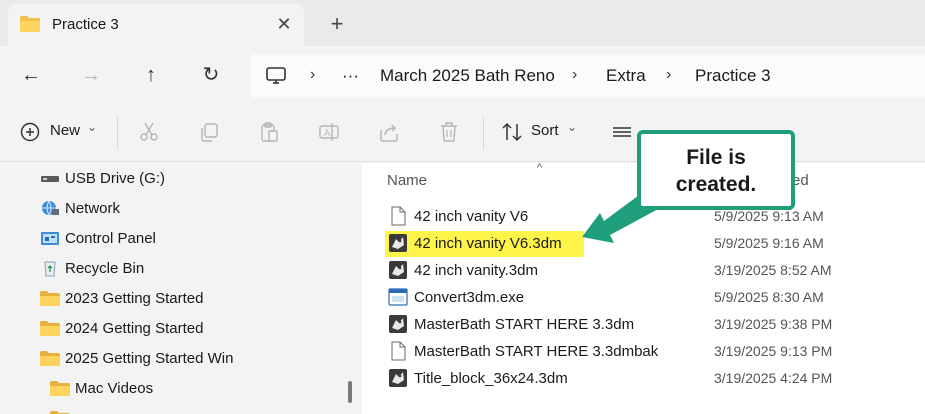  What do you see at coordinates (398, 297) in the screenshot?
I see `exe-file-icon` at bounding box center [398, 297].